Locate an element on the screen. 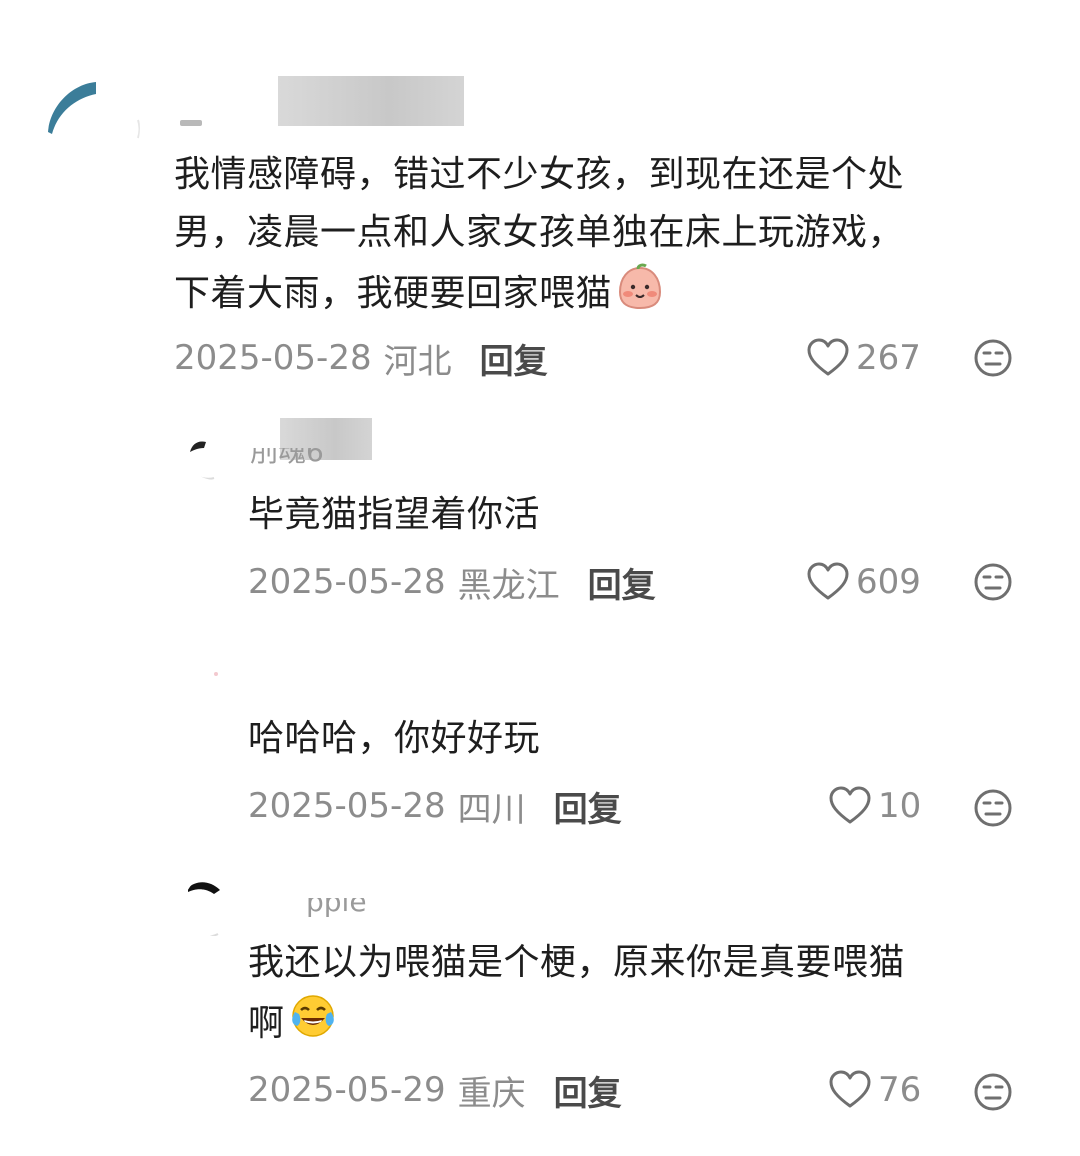 This screenshot has height=1156, width=1080. comment-meta: 2025-05-29 重庆 回复 is located at coordinates (435, 1090).